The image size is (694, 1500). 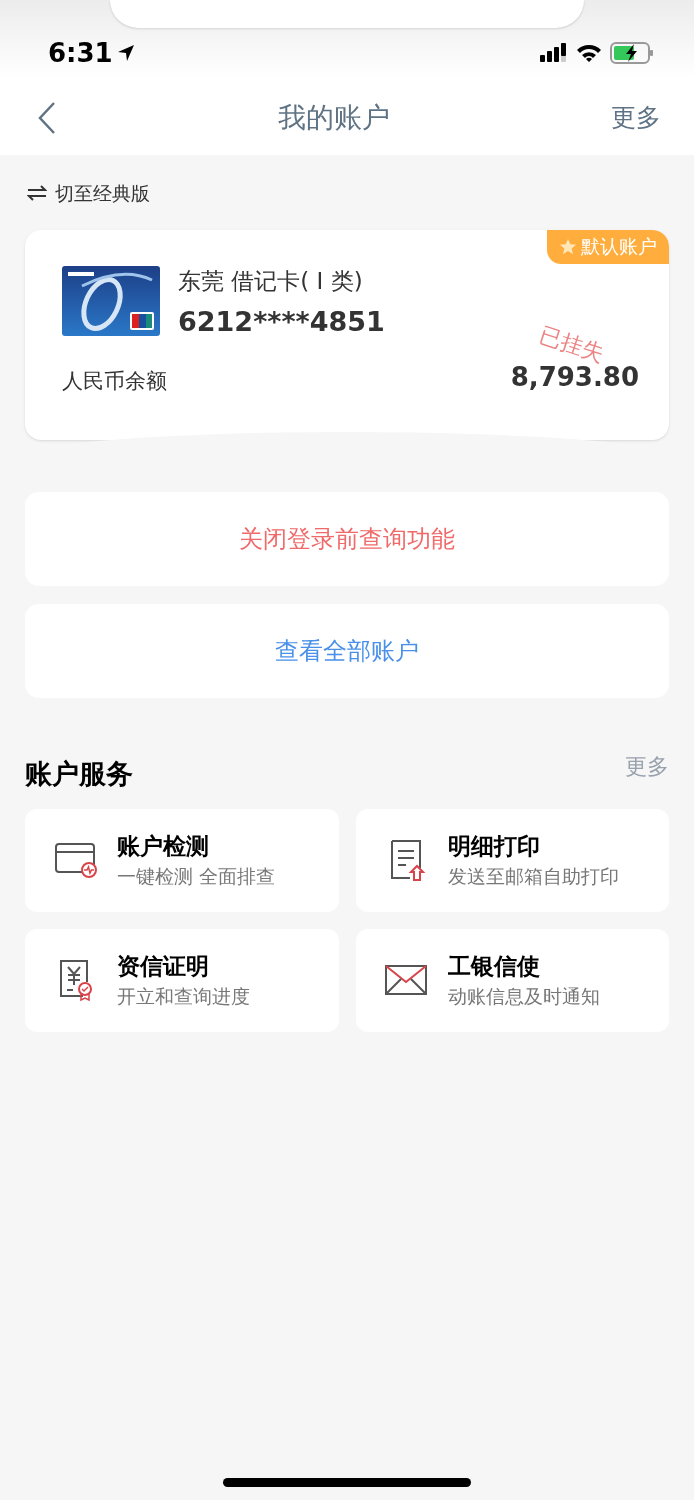 I want to click on back-icon, so click(x=47, y=117).